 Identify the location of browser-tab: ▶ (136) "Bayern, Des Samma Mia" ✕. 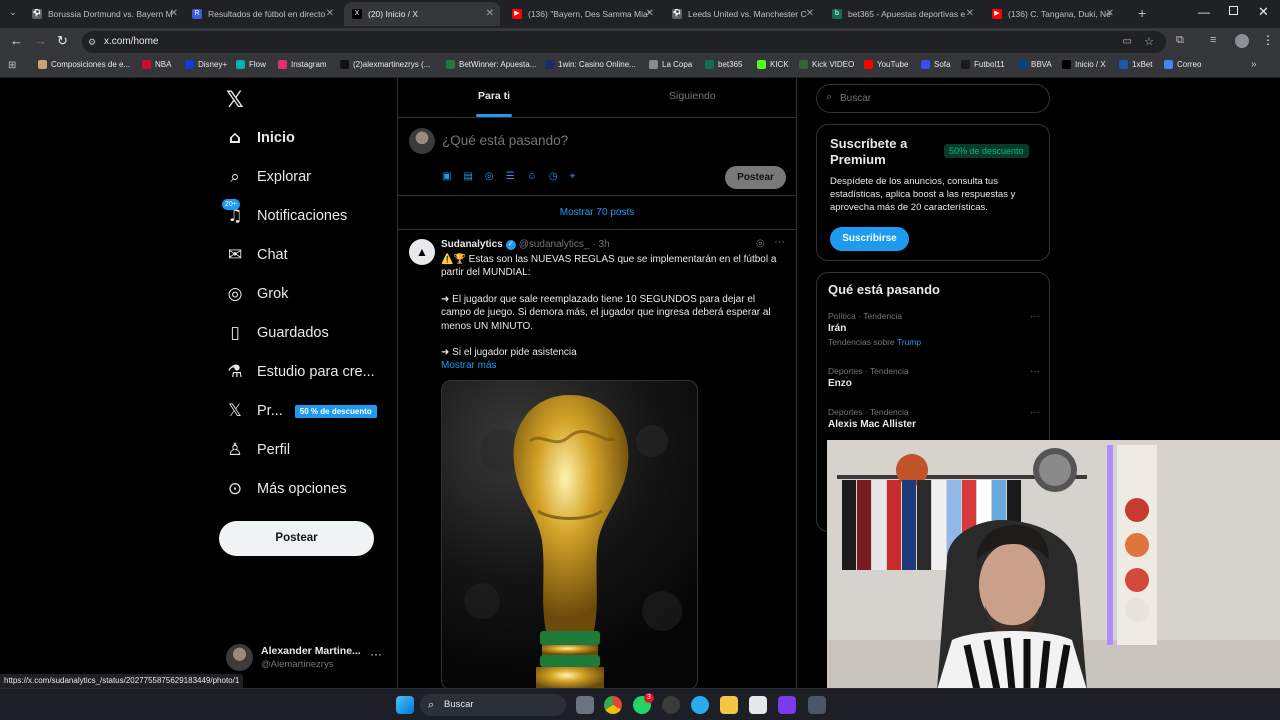
(582, 14).